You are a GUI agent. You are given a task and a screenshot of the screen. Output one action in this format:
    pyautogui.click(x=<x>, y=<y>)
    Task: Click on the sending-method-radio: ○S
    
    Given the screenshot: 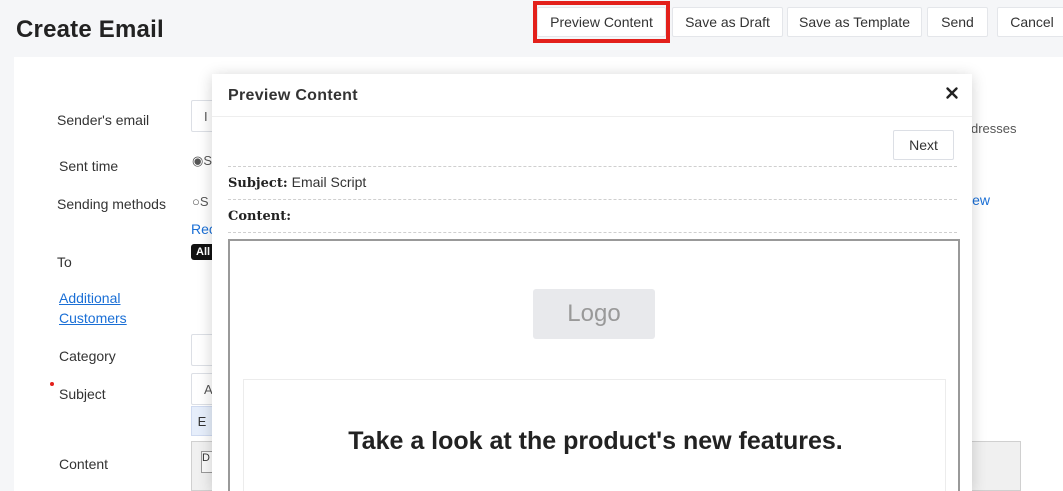 What is the action you would take?
    pyautogui.click(x=200, y=201)
    